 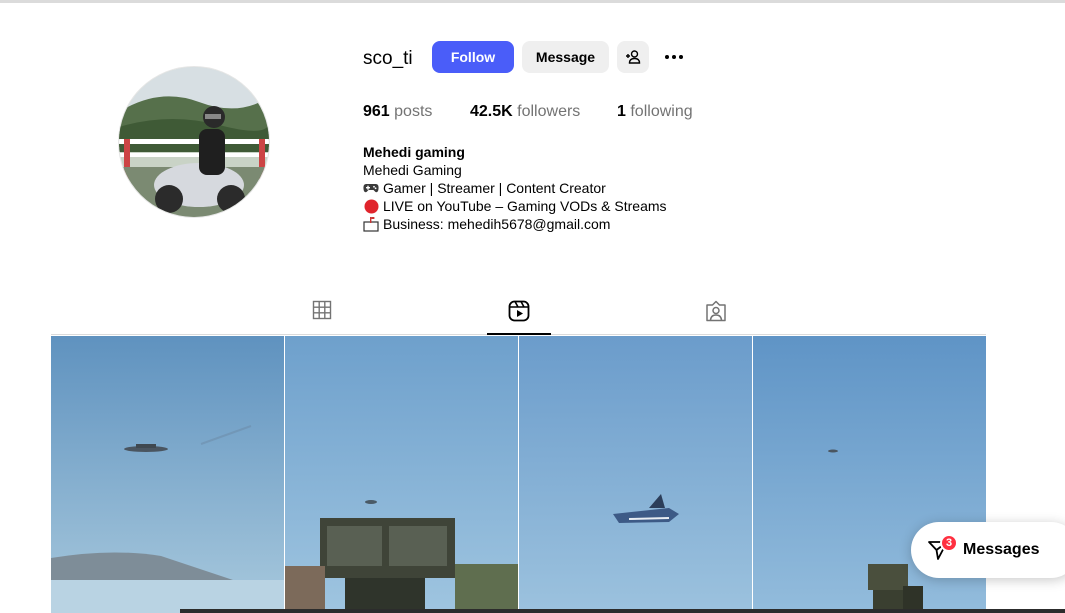 What do you see at coordinates (519, 311) in the screenshot?
I see `reels-icon` at bounding box center [519, 311].